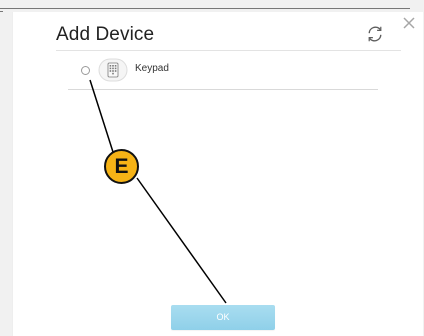 The width and height of the screenshot is (424, 336). Describe the element at coordinates (105, 34) in the screenshot. I see `dialog-title: Add Device` at that location.